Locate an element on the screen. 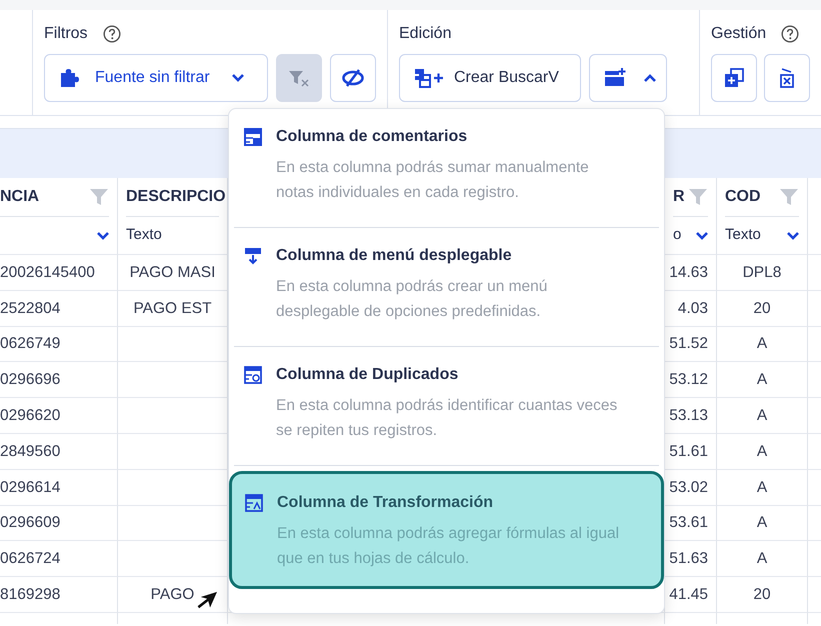 The width and height of the screenshot is (821, 626). table-cell-text: 0626749 is located at coordinates (30, 344).